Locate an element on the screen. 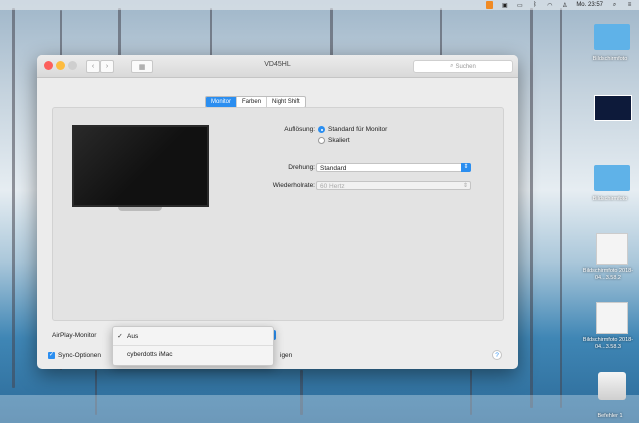 This screenshot has height=423, width=639. desktop-item-label: Bildschirmfoto 2018-04...3.58.3 is located at coordinates (608, 343).